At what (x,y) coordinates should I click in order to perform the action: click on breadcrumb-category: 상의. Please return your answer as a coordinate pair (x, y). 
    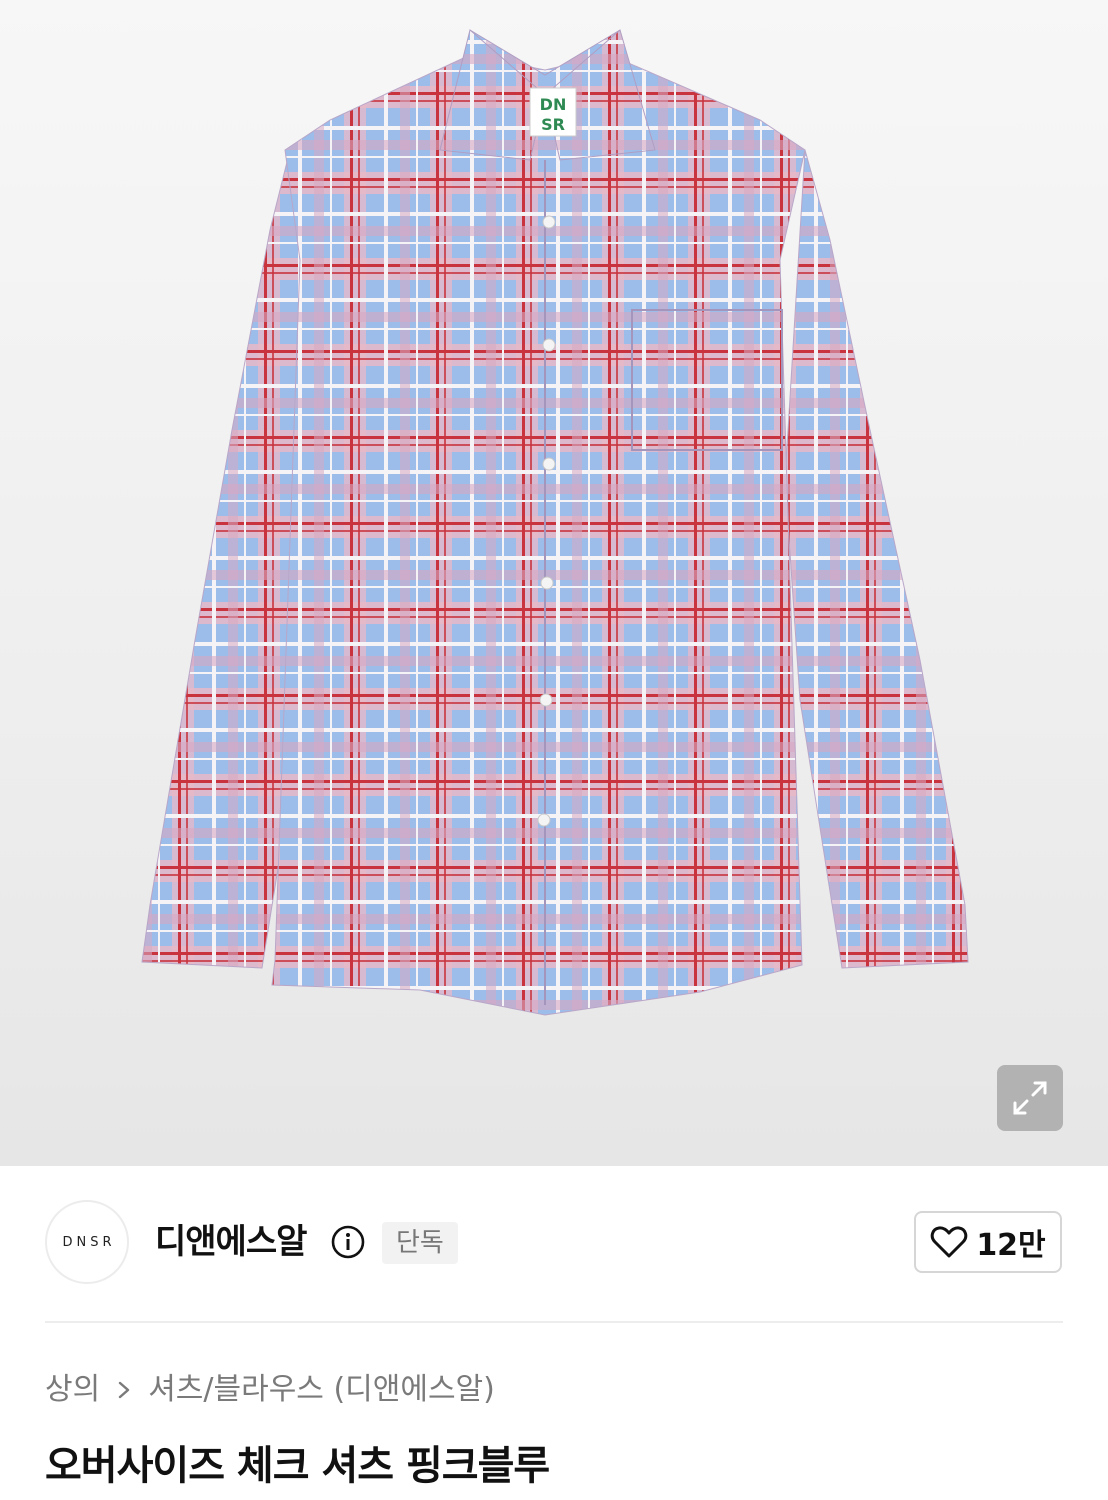
    Looking at the image, I should click on (72, 1390).